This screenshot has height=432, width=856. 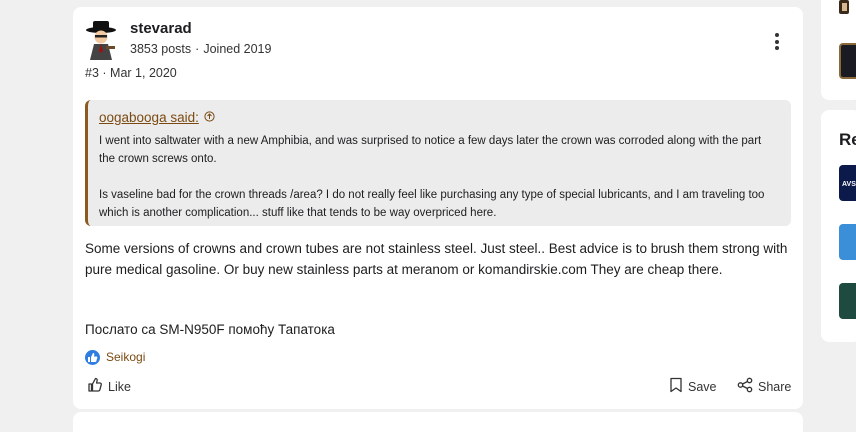 I want to click on reaction-summary: Seikogi, so click(x=115, y=357).